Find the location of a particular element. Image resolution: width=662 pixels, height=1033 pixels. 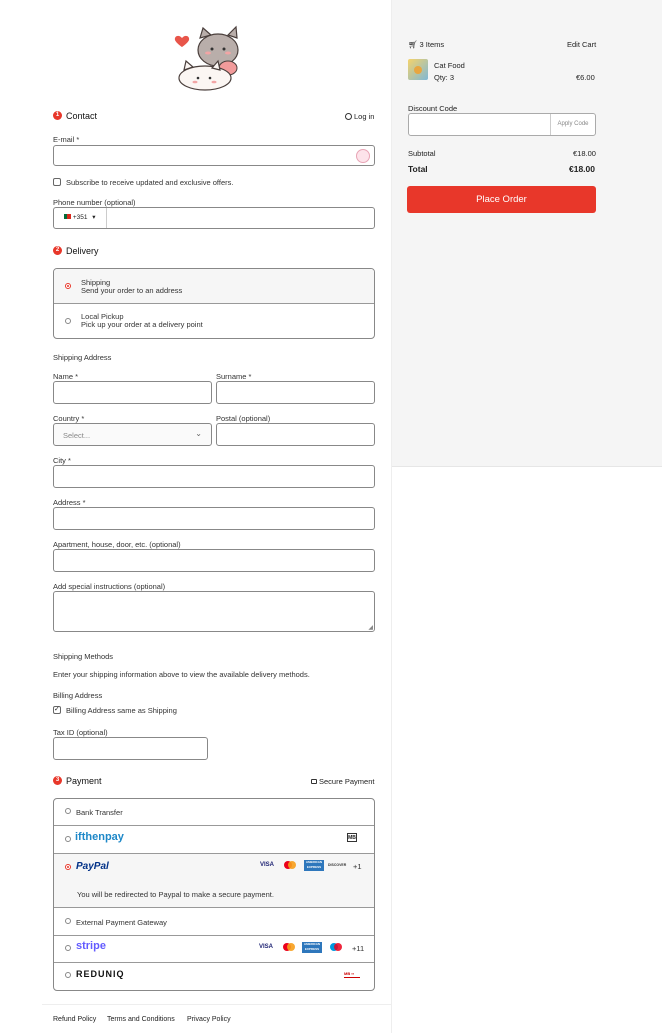

paypal-radio is located at coordinates (68, 867).